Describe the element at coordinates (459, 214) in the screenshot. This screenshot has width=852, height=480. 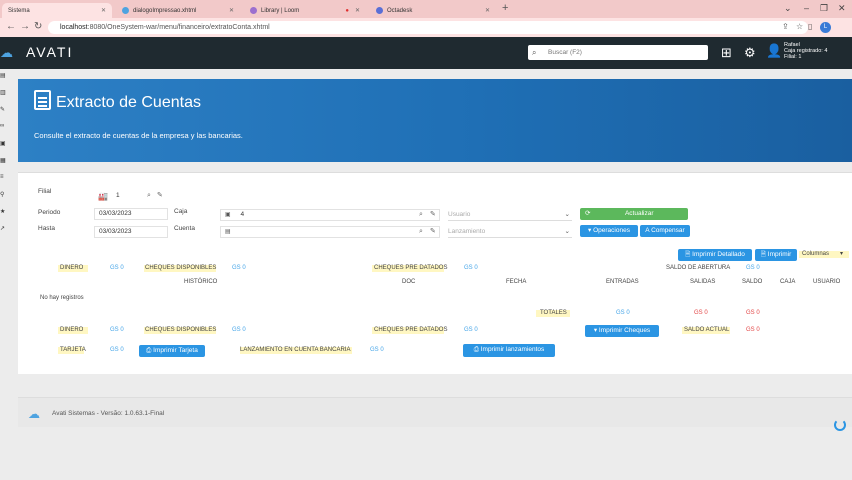
I see `usuario-placeholder: Usuario` at that location.